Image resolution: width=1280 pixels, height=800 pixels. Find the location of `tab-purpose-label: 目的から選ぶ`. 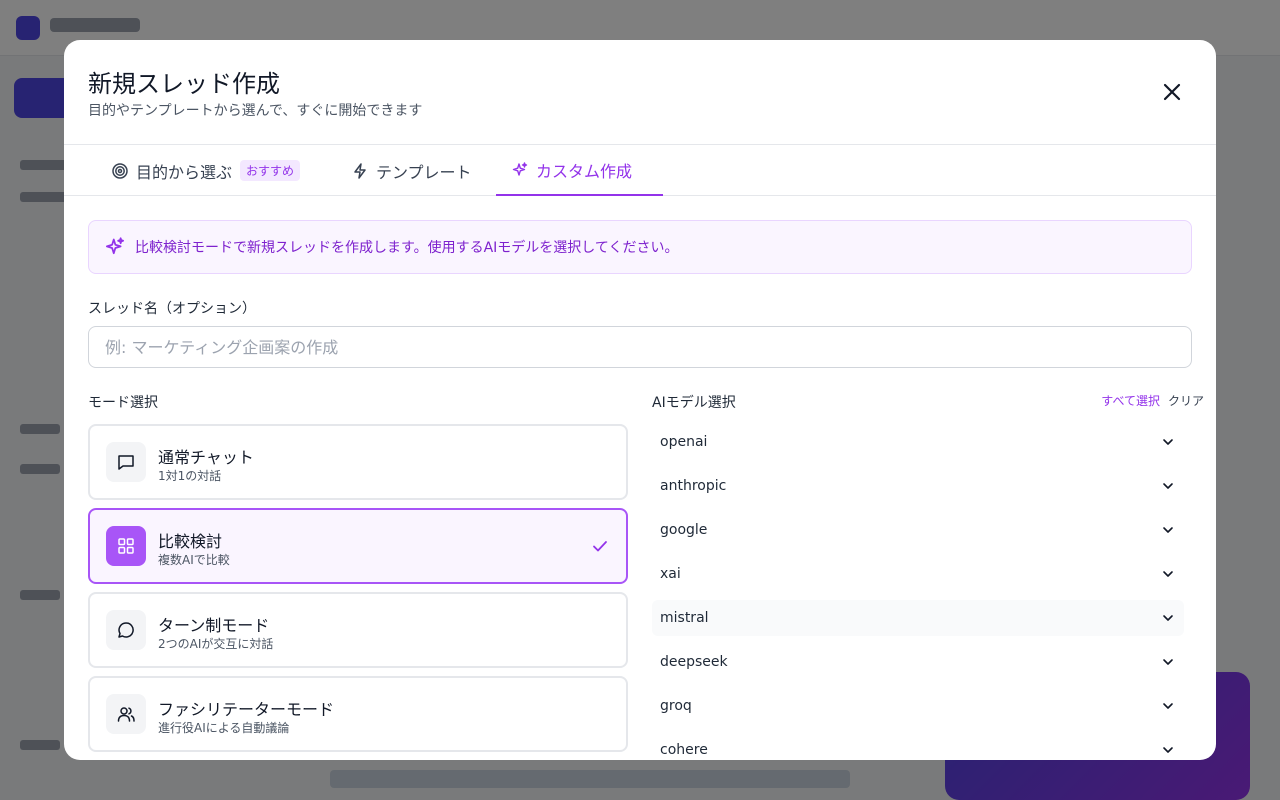

tab-purpose-label: 目的から選ぶ is located at coordinates (184, 172).